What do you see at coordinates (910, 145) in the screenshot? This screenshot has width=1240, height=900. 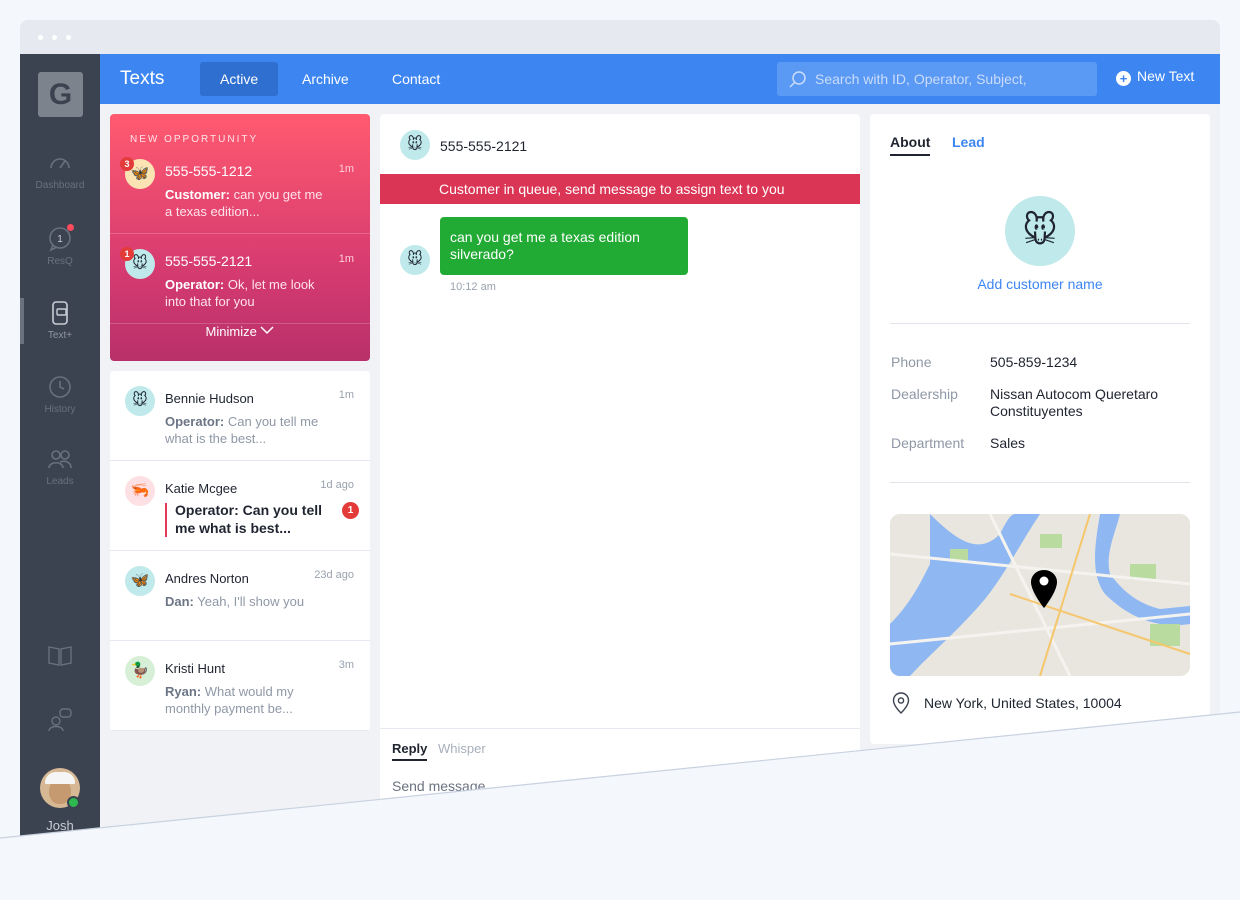 I see `tab-about: About` at bounding box center [910, 145].